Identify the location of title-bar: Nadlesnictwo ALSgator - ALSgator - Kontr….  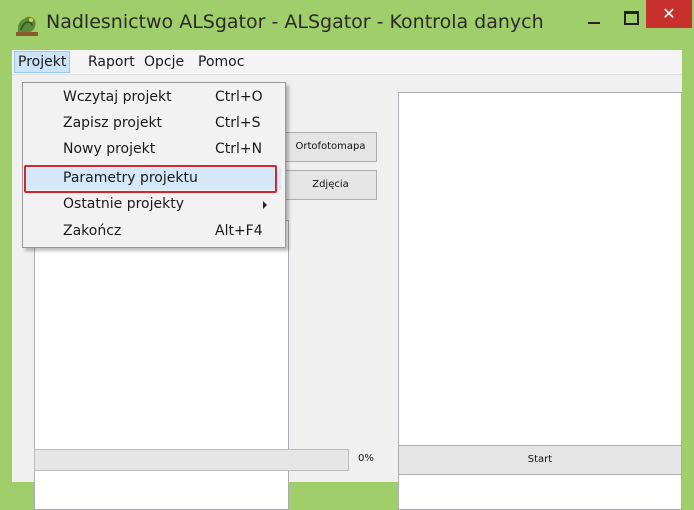
(347, 25).